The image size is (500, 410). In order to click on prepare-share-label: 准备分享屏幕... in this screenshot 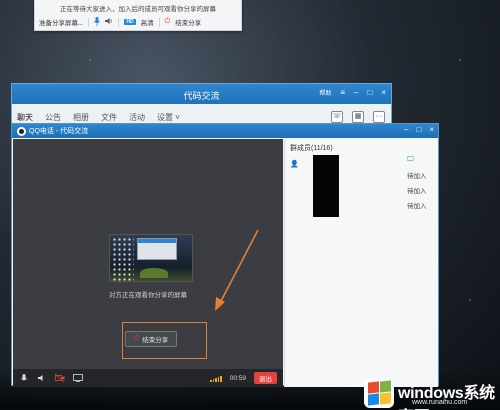, I will do `click(61, 23)`.